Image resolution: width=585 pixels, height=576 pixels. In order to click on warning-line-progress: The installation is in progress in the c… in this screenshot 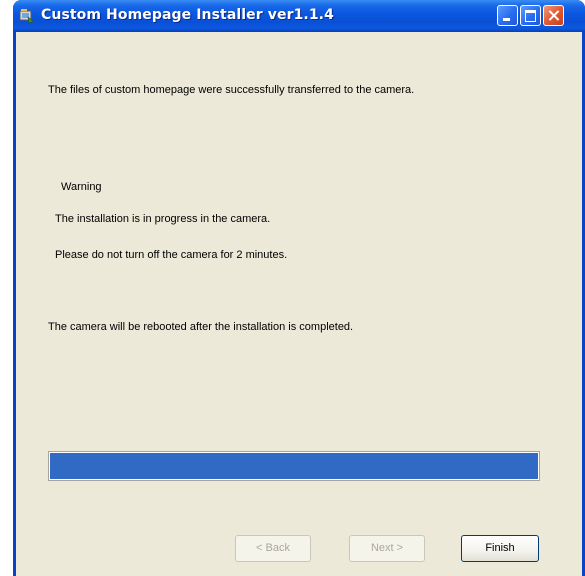, I will do `click(163, 219)`.